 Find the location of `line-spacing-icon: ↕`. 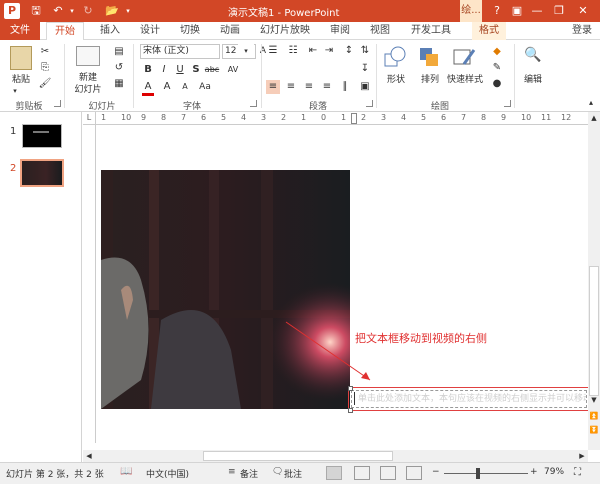

line-spacing-icon: ↕ is located at coordinates (349, 51).